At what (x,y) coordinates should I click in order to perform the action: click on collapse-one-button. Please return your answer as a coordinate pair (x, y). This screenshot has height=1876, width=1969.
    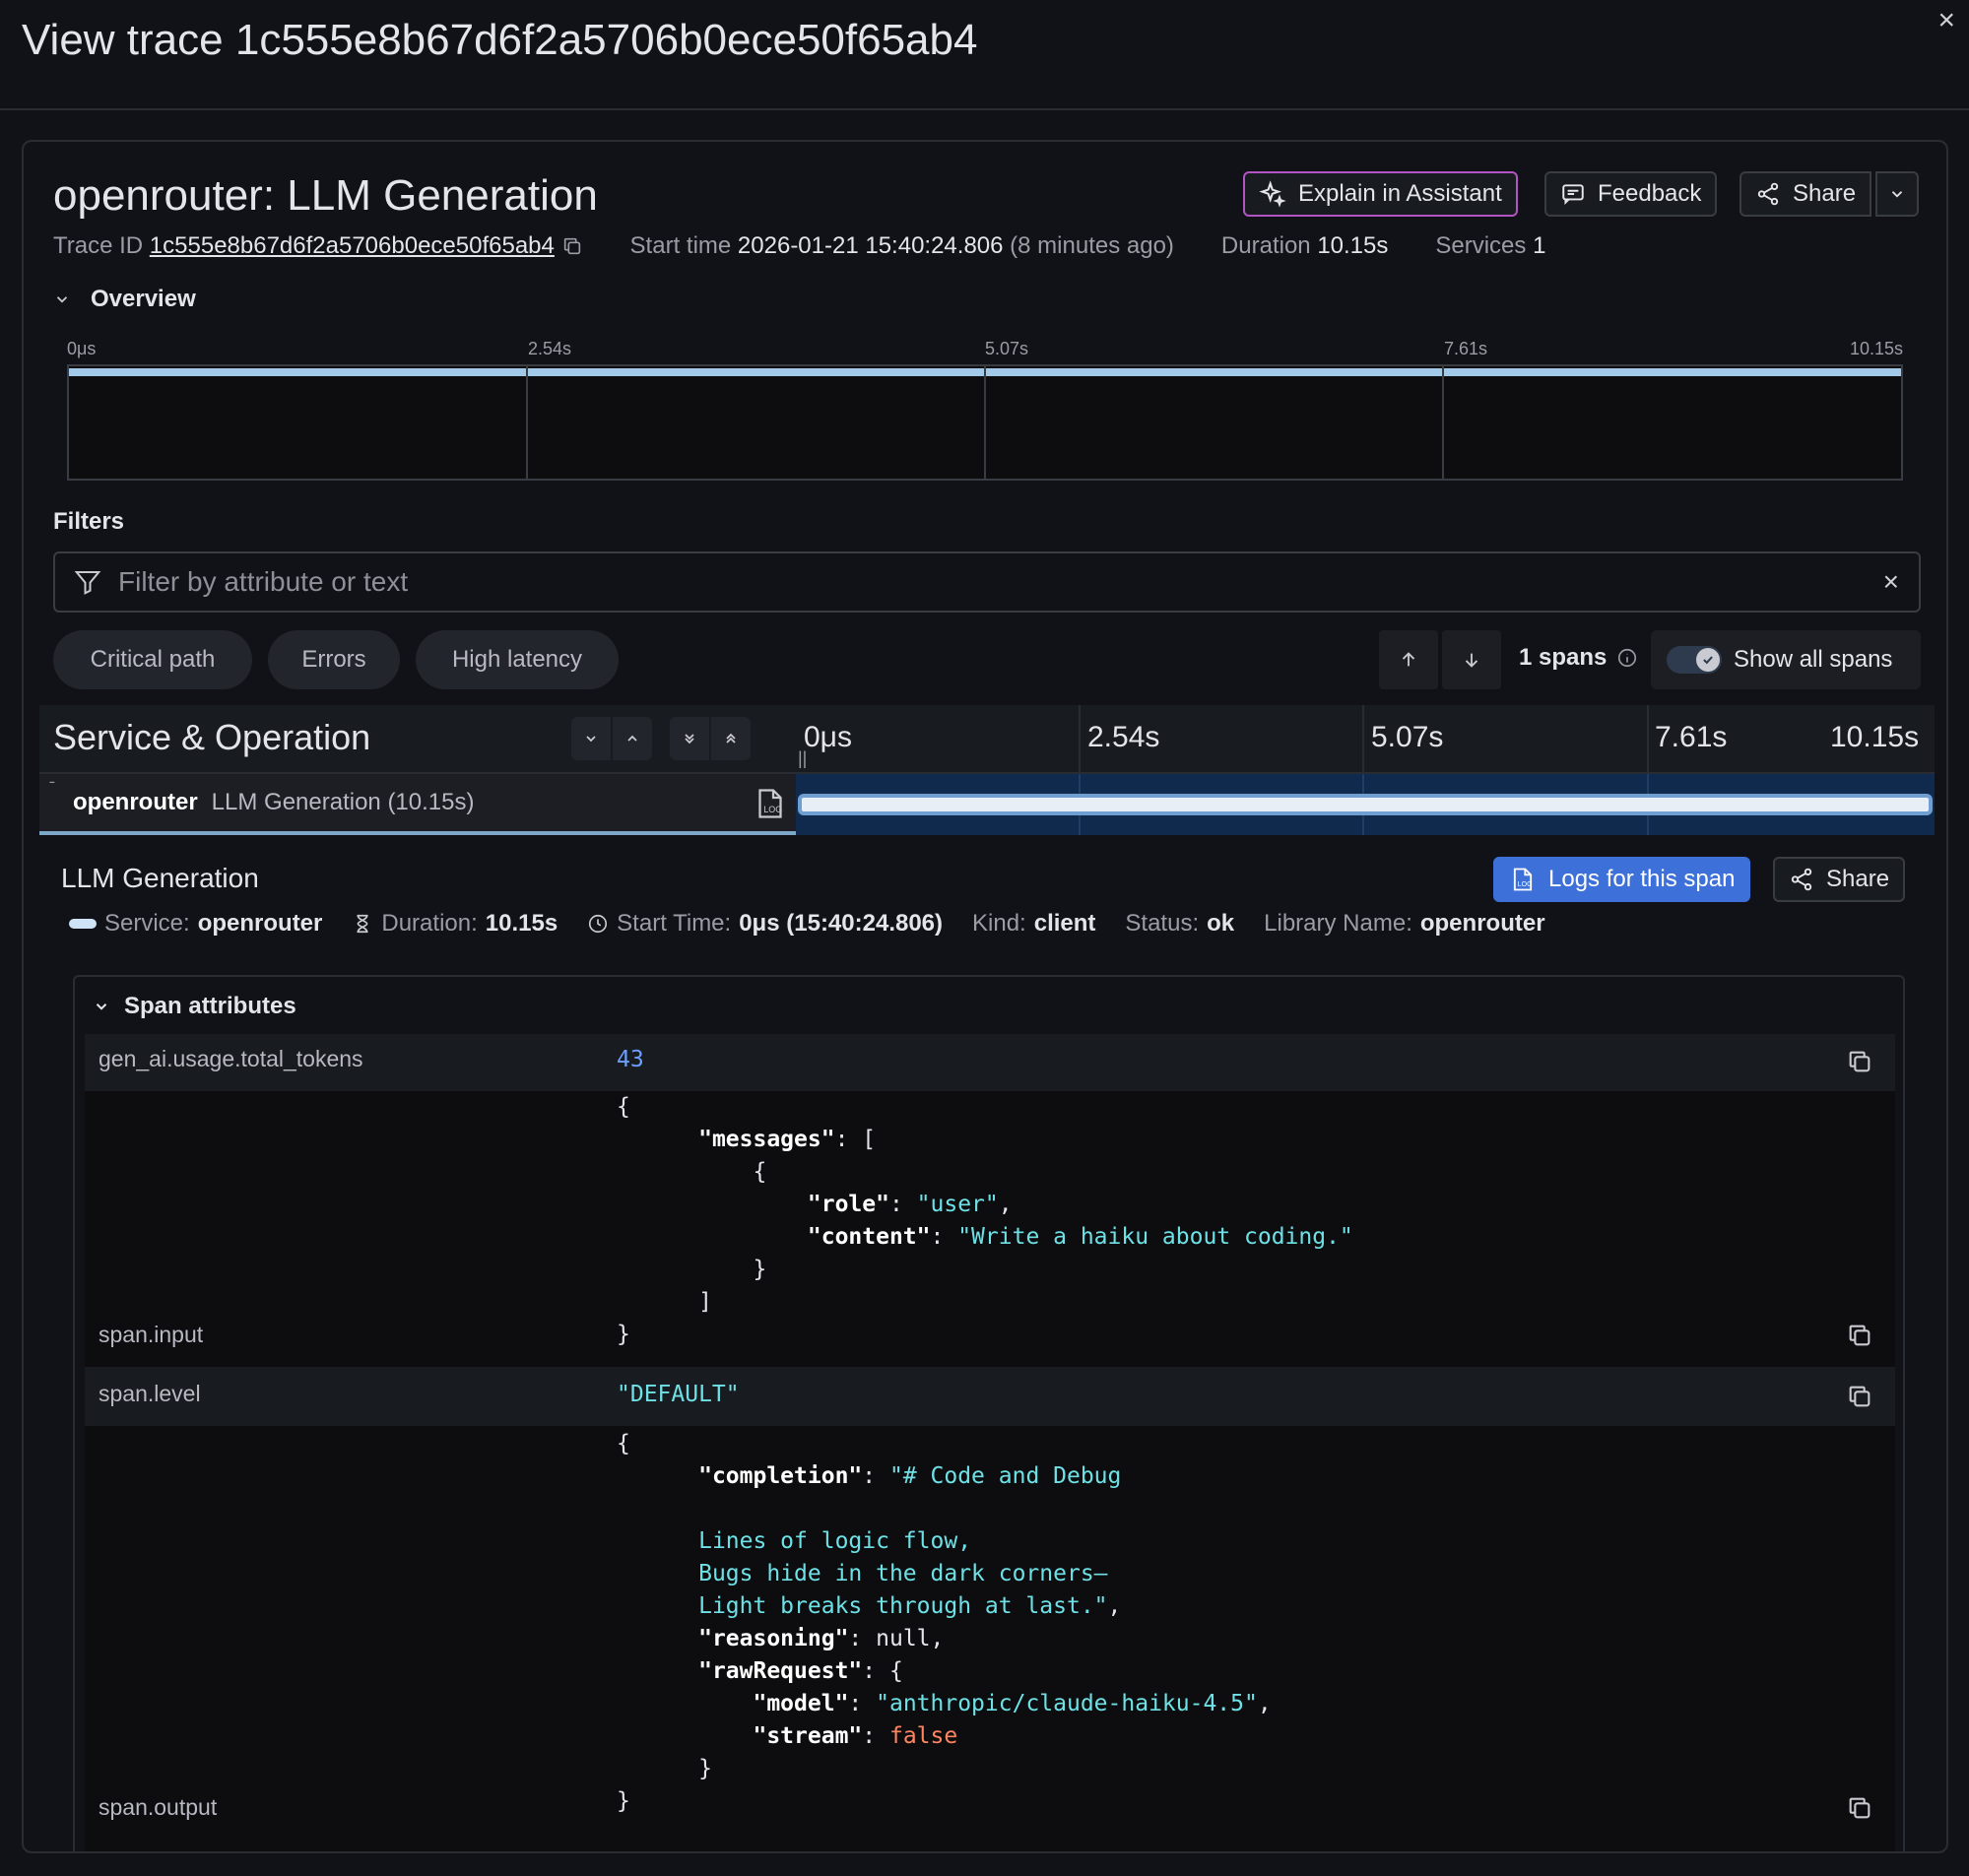
    Looking at the image, I should click on (591, 739).